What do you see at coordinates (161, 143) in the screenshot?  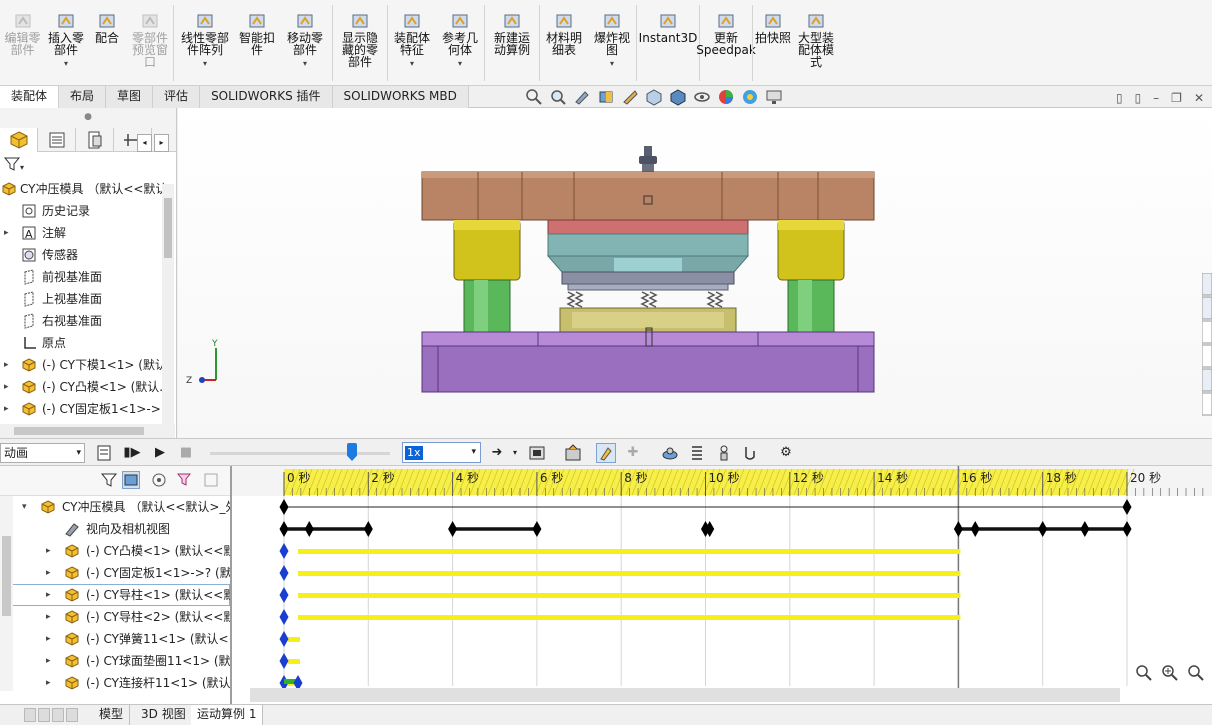 I see `tab-scroll-right-icon: ▸` at bounding box center [161, 143].